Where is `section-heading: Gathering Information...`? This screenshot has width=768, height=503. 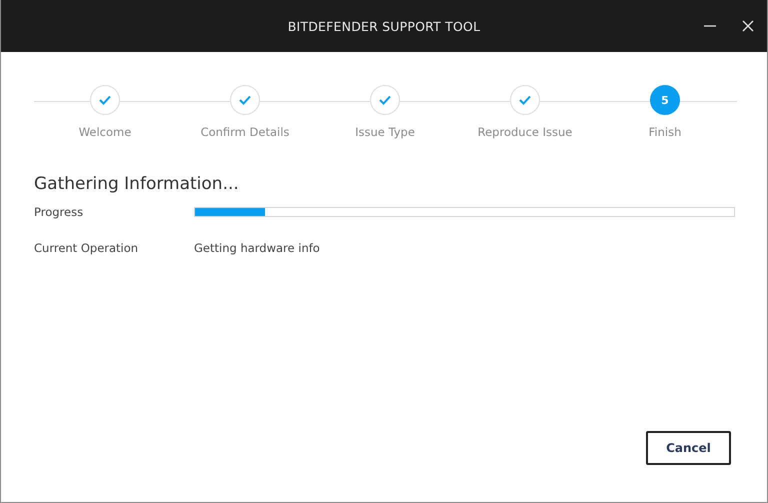
section-heading: Gathering Information... is located at coordinates (137, 184).